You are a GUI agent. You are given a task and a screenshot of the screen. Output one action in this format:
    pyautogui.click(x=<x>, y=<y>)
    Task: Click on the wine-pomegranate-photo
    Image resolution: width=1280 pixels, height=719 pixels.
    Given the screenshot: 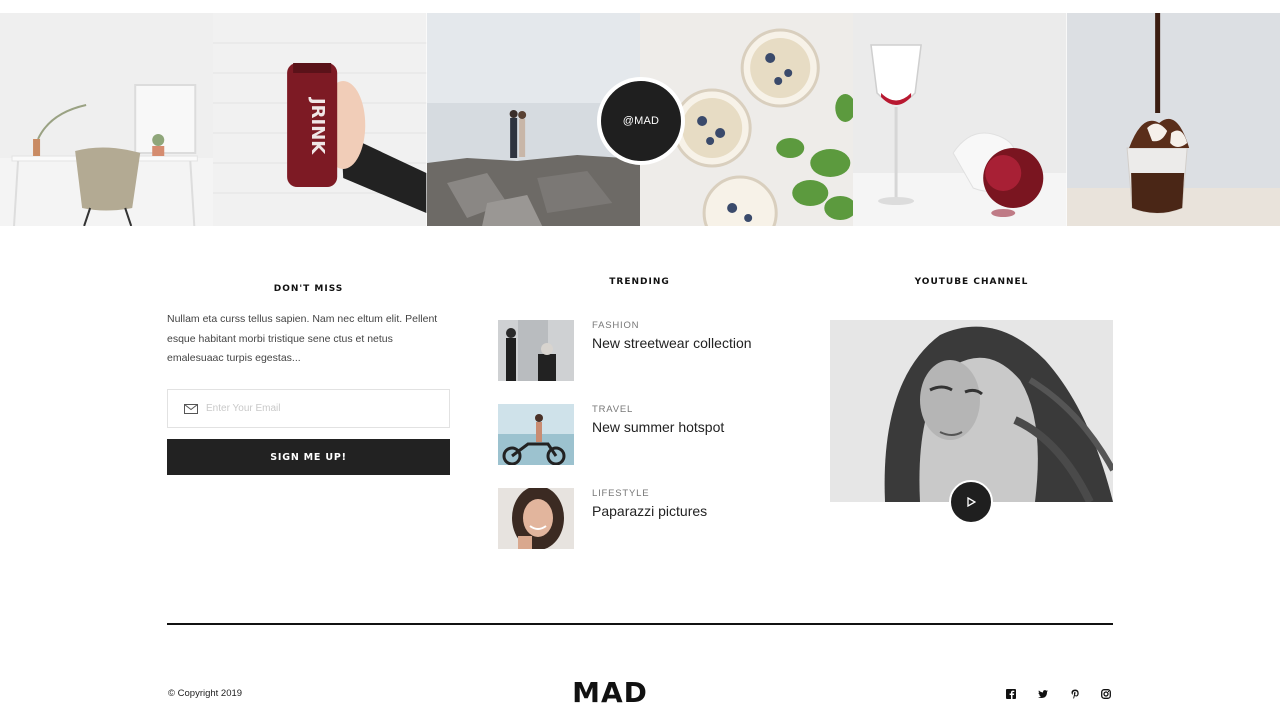 What is the action you would take?
    pyautogui.click(x=960, y=119)
    